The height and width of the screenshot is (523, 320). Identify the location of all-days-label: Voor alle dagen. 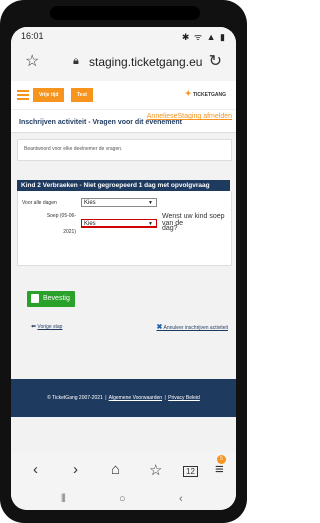
(39, 203).